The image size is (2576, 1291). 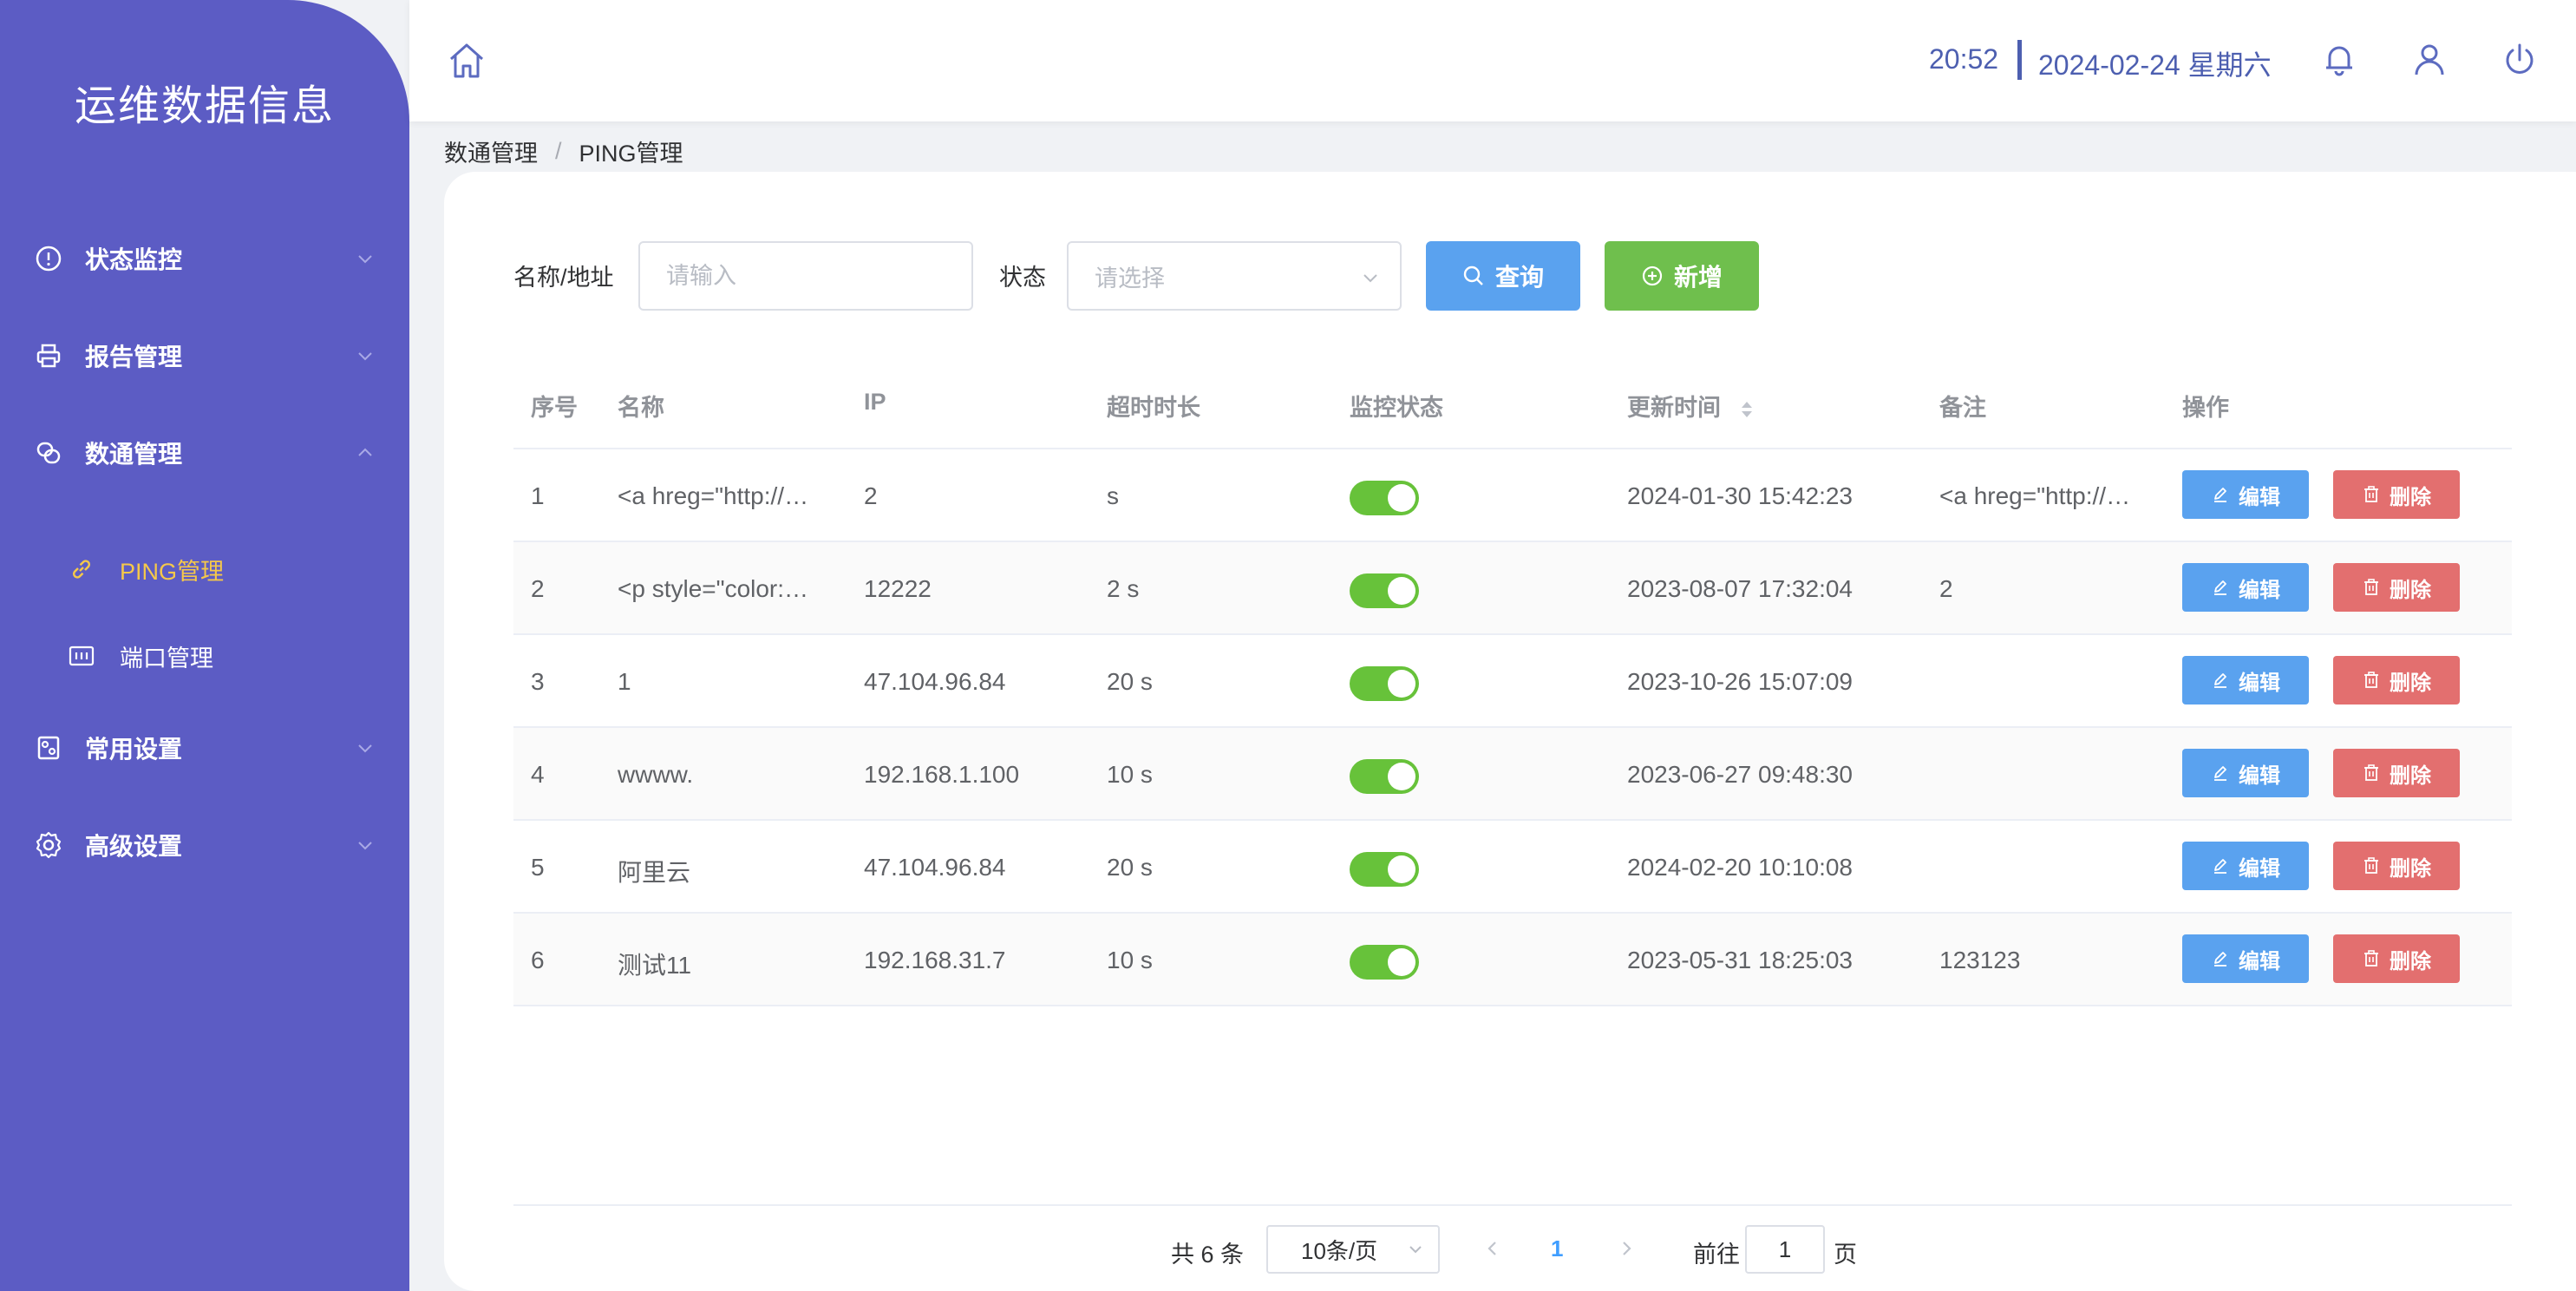 What do you see at coordinates (2019, 60) in the screenshot?
I see `time-date-divider` at bounding box center [2019, 60].